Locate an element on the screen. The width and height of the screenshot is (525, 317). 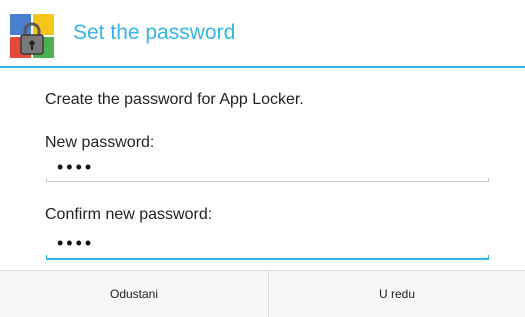
confirm-password-field is located at coordinates (267, 243).